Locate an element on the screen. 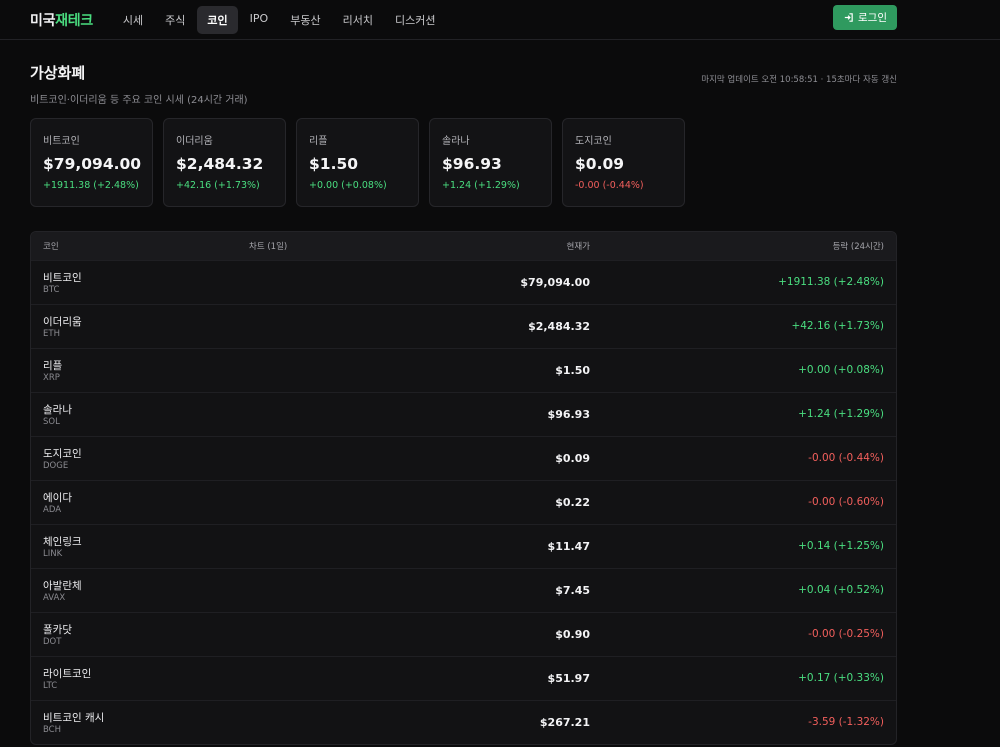 This screenshot has width=1000, height=747. table-row: 리플 XRP $1.50 +0.00 (+0.08%) is located at coordinates (463, 370).